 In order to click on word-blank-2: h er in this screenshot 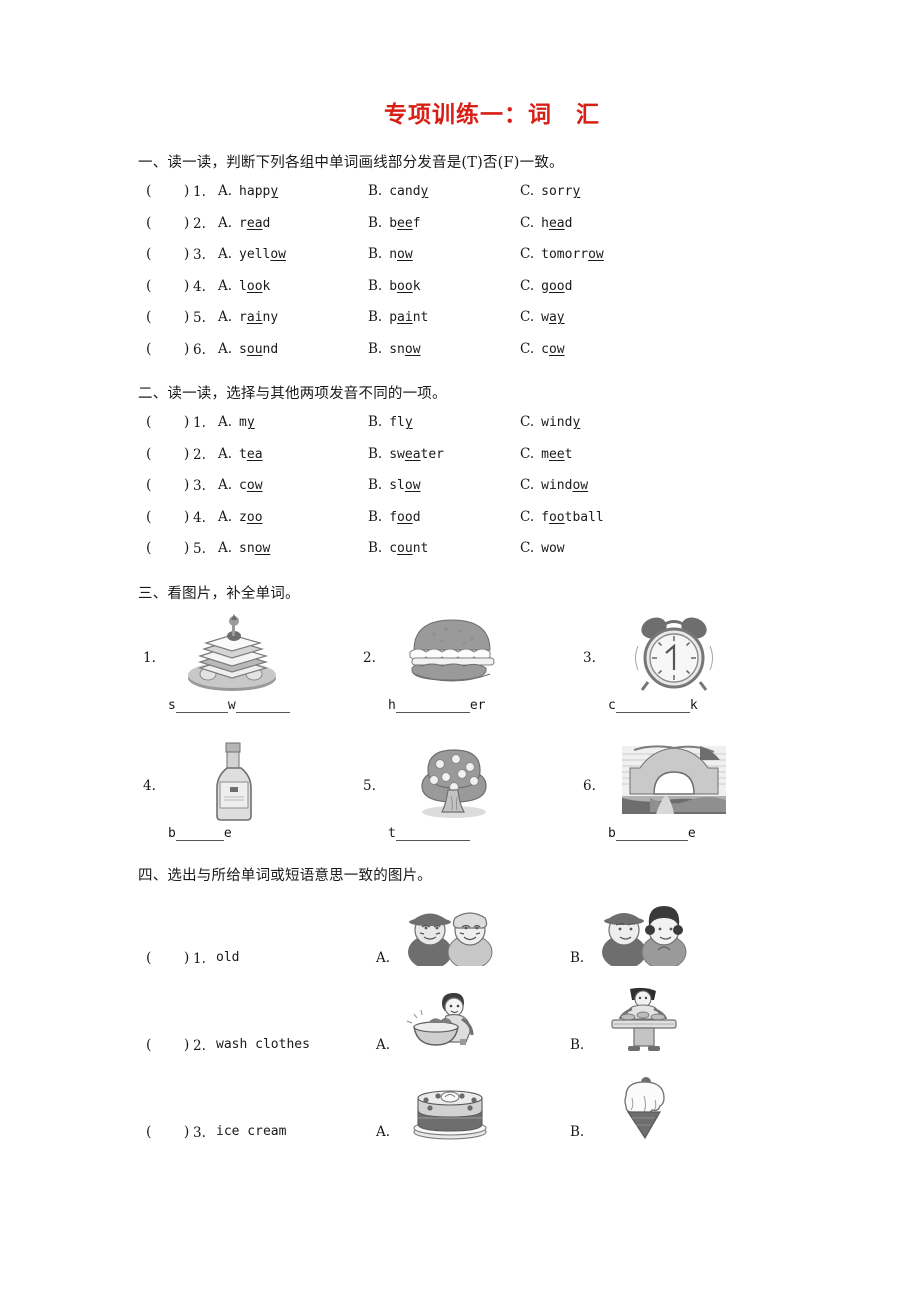, I will do `click(436, 705)`.